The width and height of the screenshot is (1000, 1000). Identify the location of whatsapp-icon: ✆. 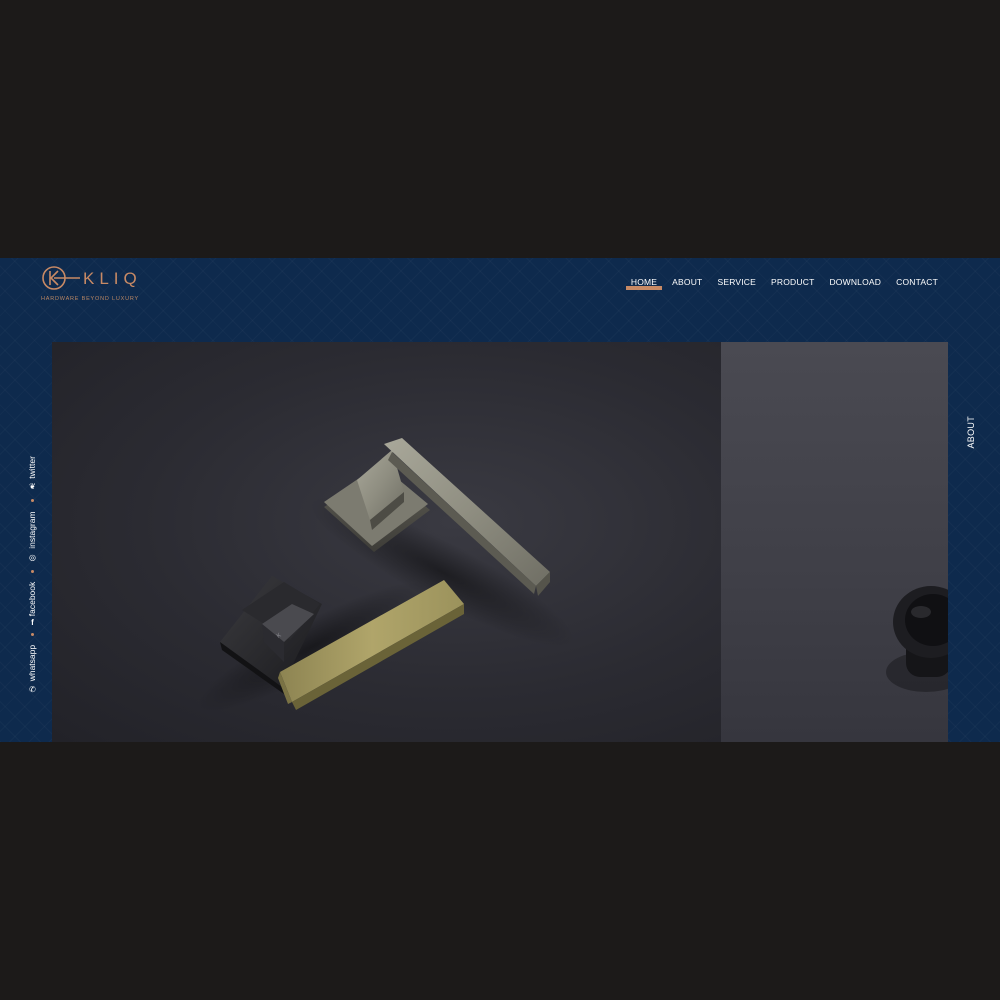
(32, 690).